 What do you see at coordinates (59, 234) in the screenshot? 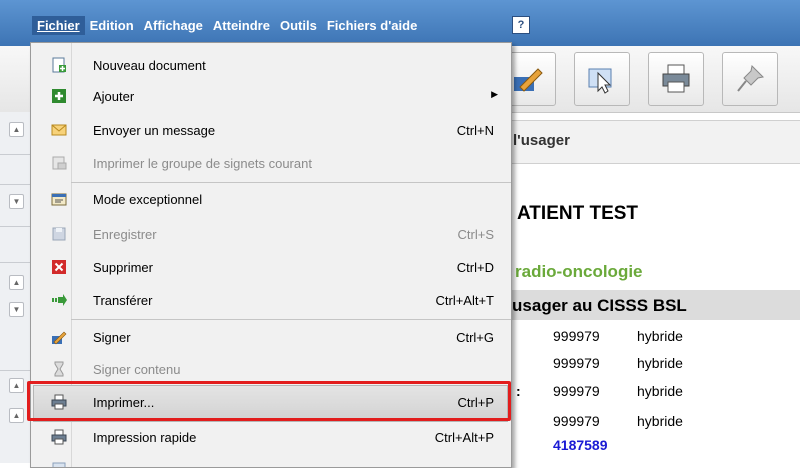
I see `save-icon` at bounding box center [59, 234].